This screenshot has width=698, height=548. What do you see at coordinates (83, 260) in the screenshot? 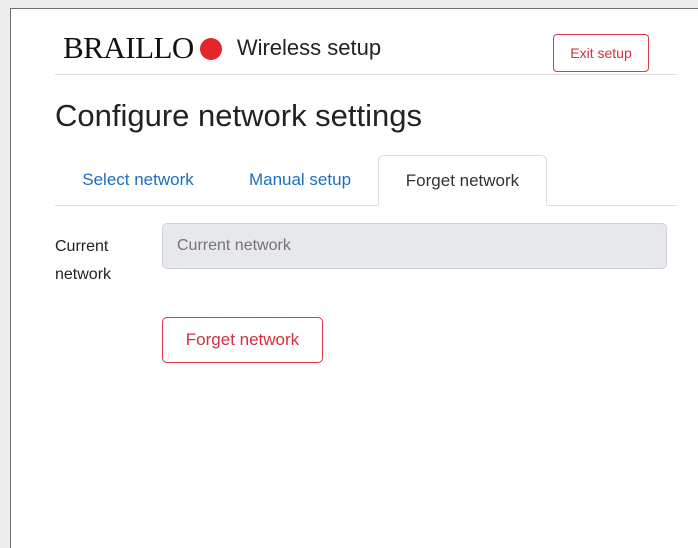
I see `current-network-label: Current network` at bounding box center [83, 260].